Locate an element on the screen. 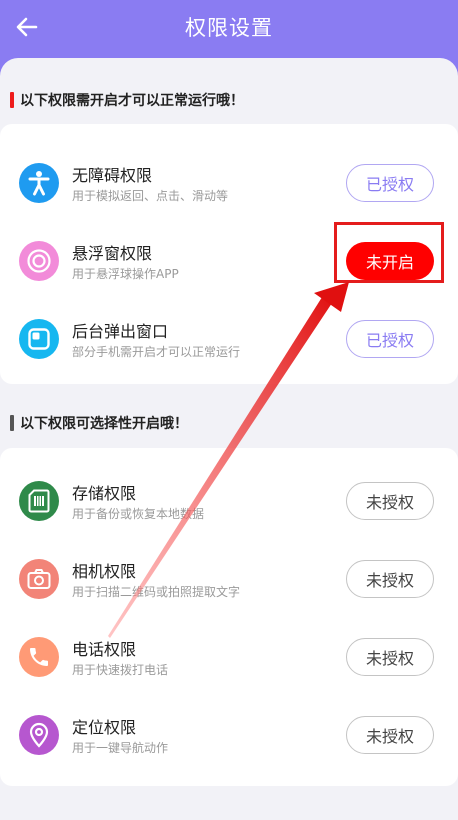 This screenshot has height=820, width=458. permission-name: 相机权限 is located at coordinates (104, 571).